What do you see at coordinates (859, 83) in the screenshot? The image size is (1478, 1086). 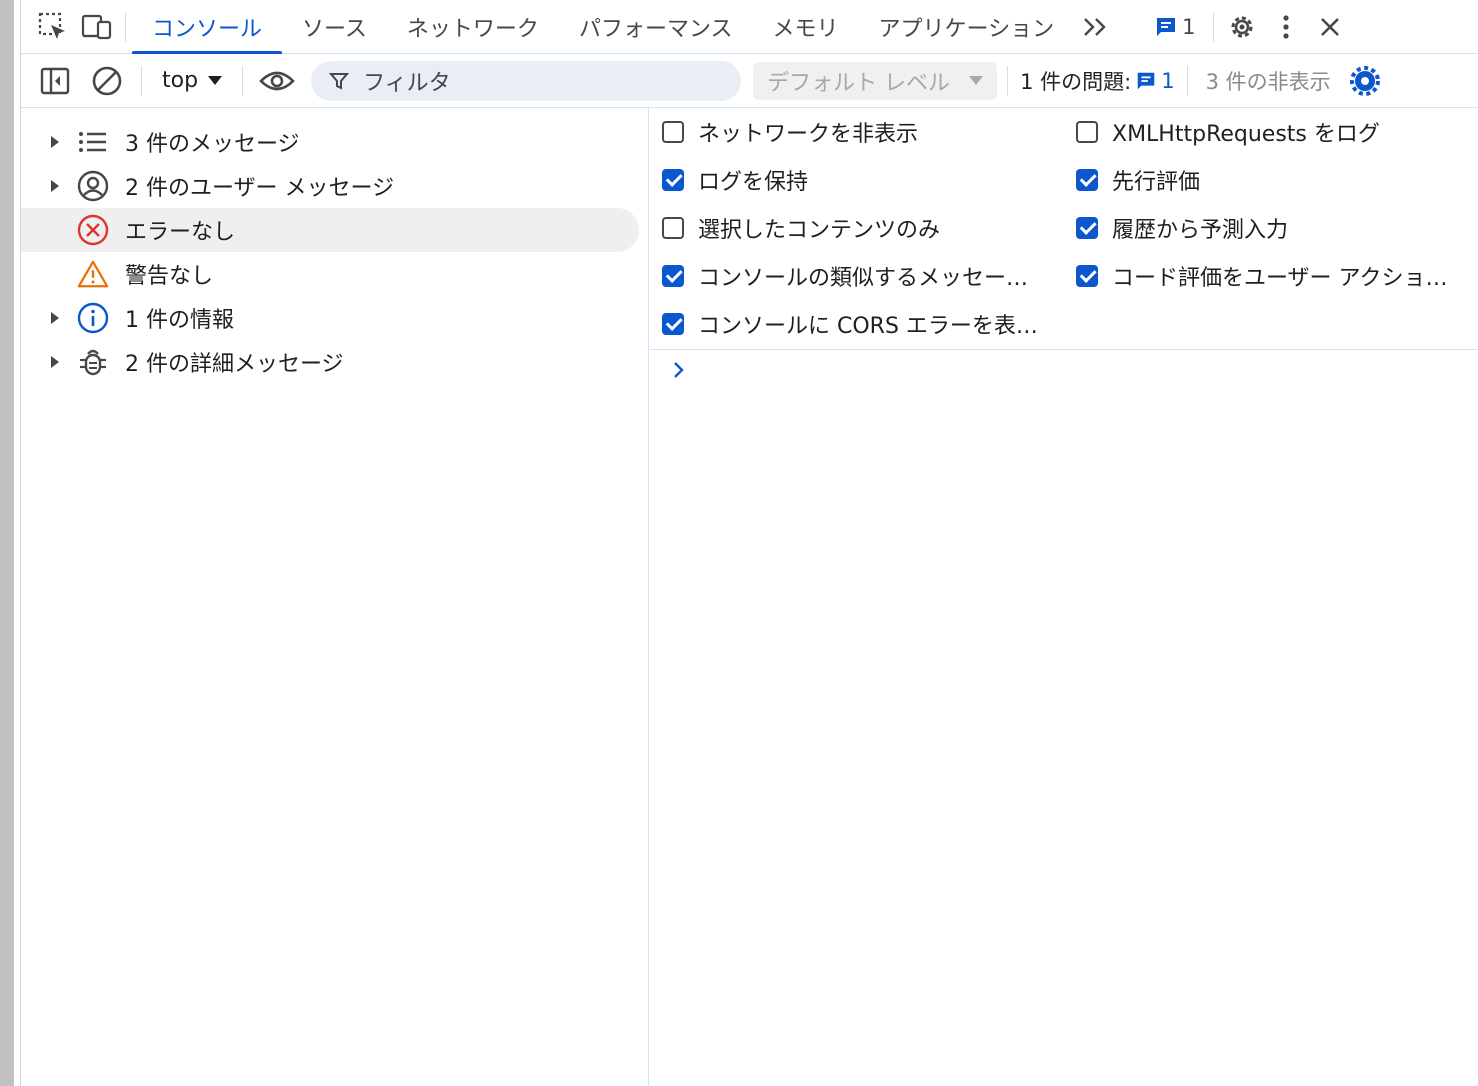 I see `log-level-value: デフォルト レベル` at bounding box center [859, 83].